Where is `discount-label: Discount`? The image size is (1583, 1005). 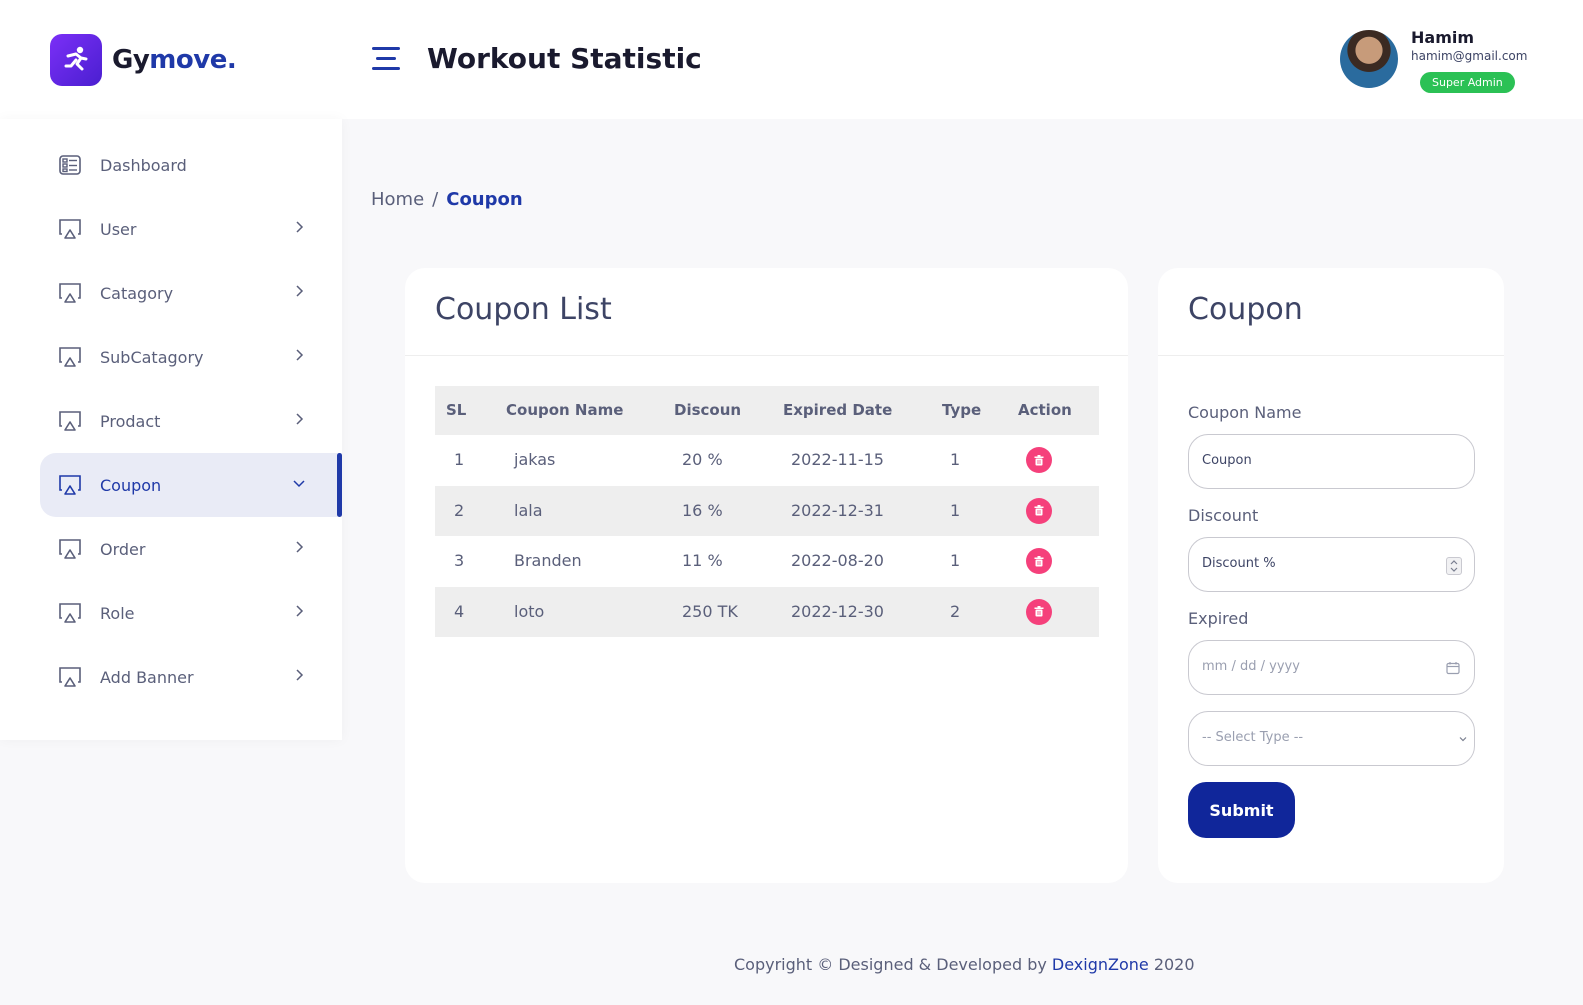
discount-label: Discount is located at coordinates (1223, 515).